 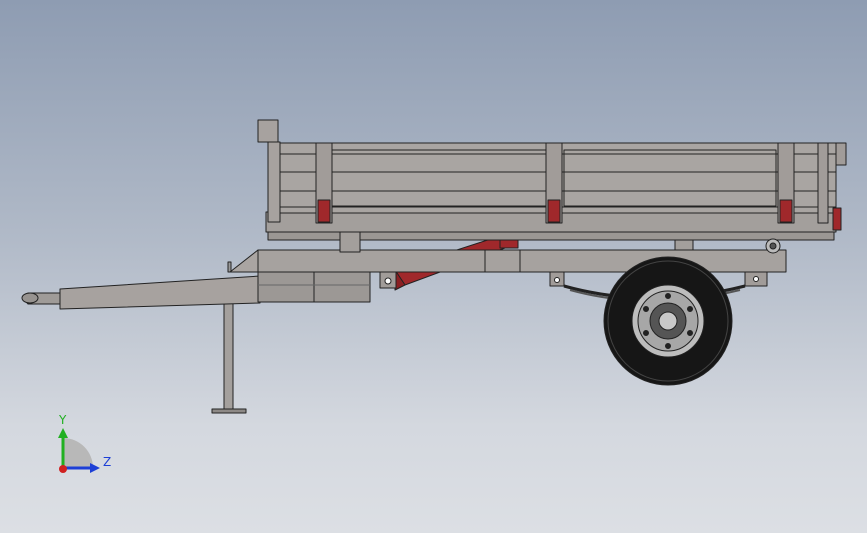 I want to click on y-axis-label: Y, so click(x=62, y=420).